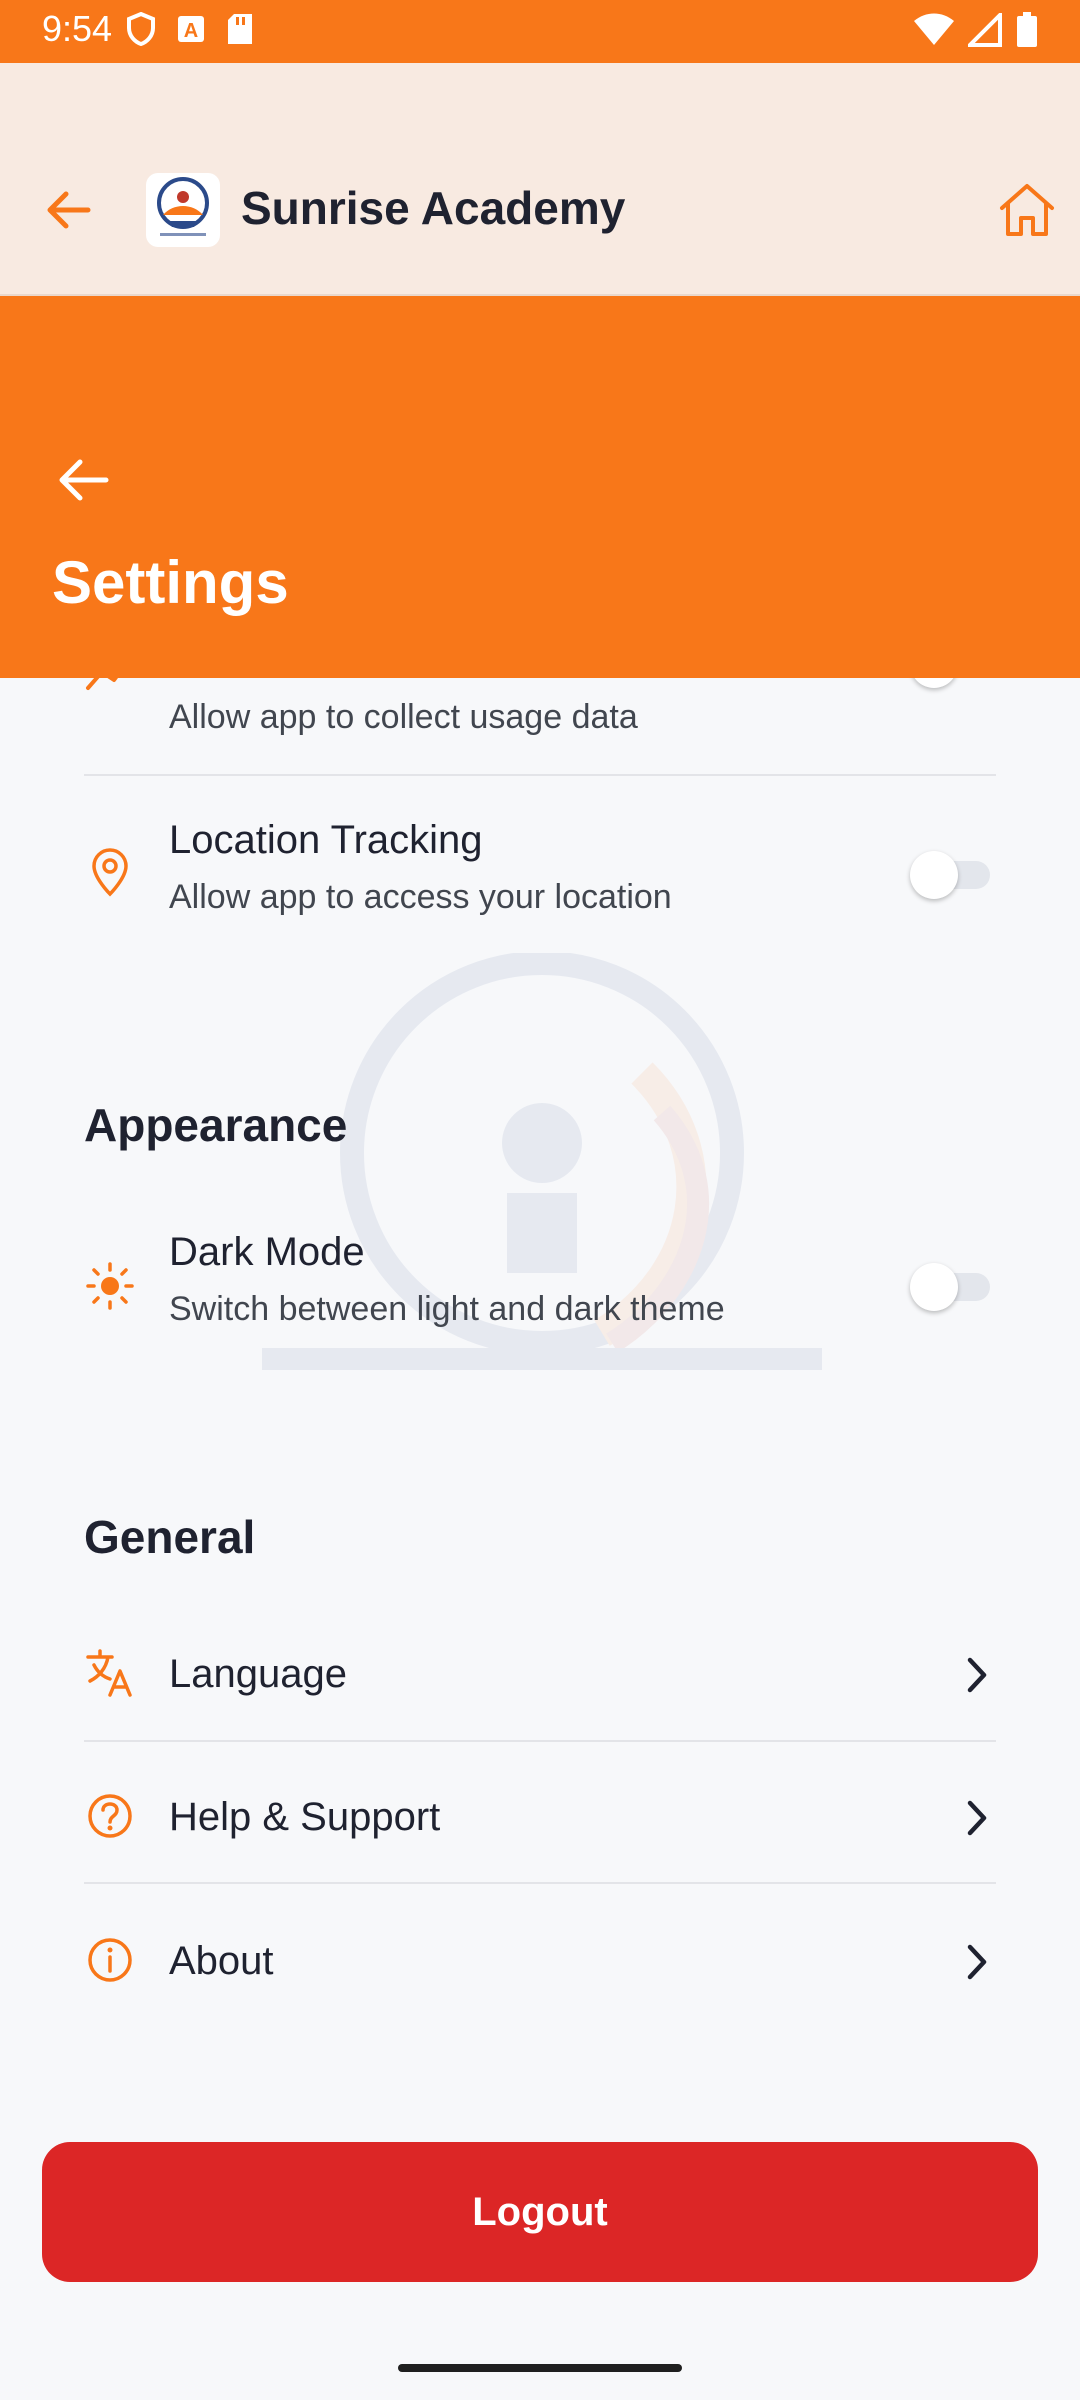  I want to click on appearance-heading: Appearance, so click(216, 1125).